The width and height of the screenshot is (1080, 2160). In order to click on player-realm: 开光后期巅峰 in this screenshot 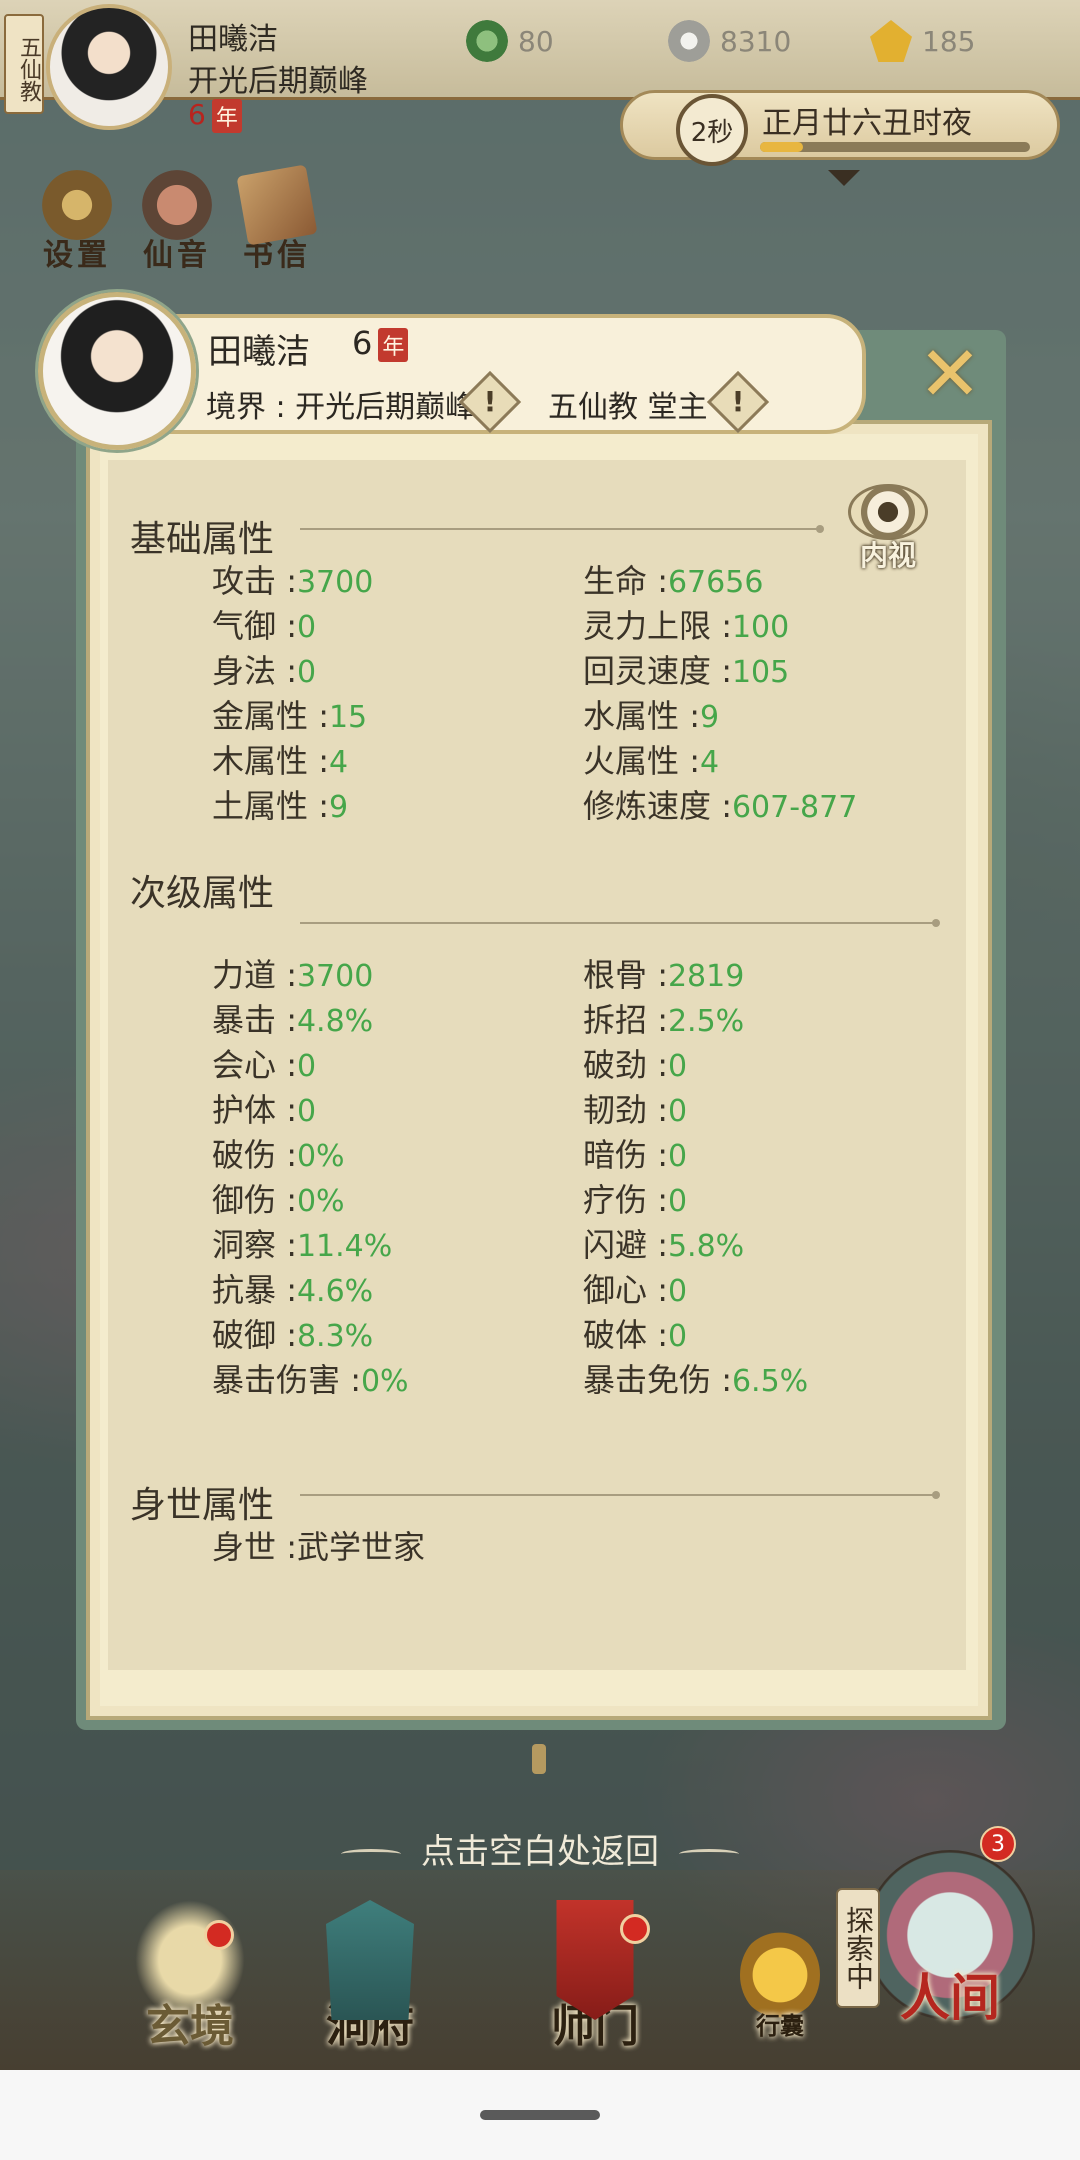, I will do `click(278, 81)`.